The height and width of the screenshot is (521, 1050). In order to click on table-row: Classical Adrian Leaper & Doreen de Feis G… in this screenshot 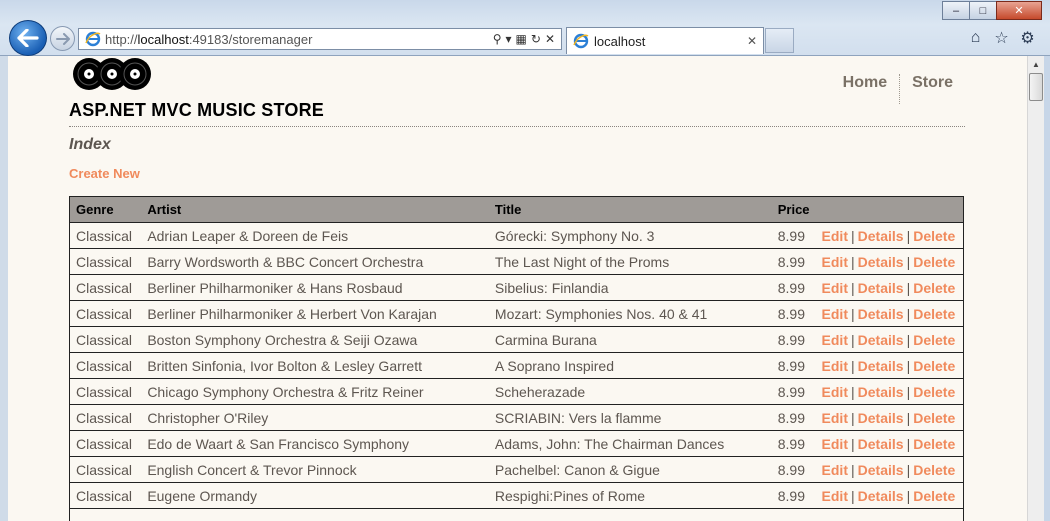, I will do `click(516, 235)`.